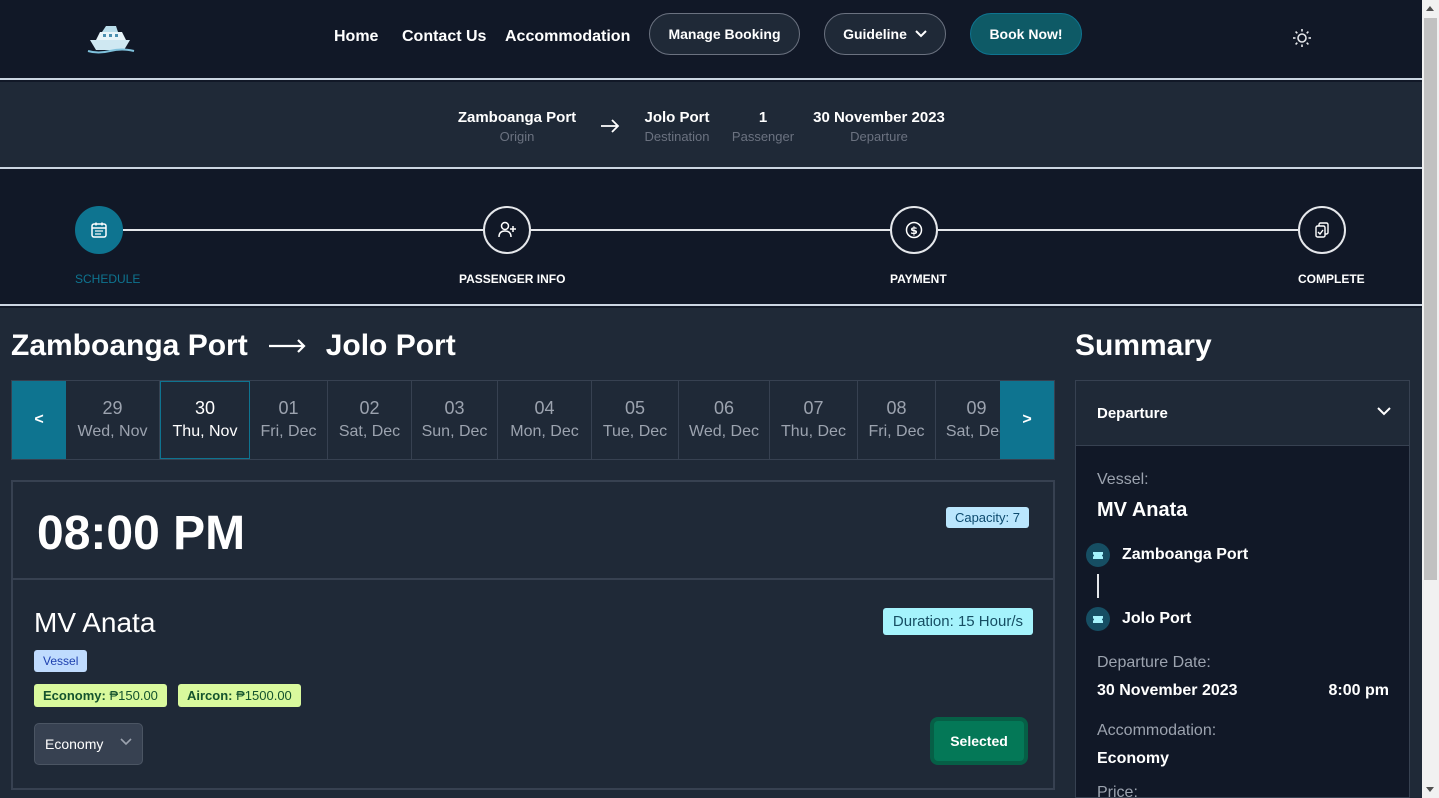 The height and width of the screenshot is (798, 1439). I want to click on vessel-tag: Vessel, so click(61, 661).